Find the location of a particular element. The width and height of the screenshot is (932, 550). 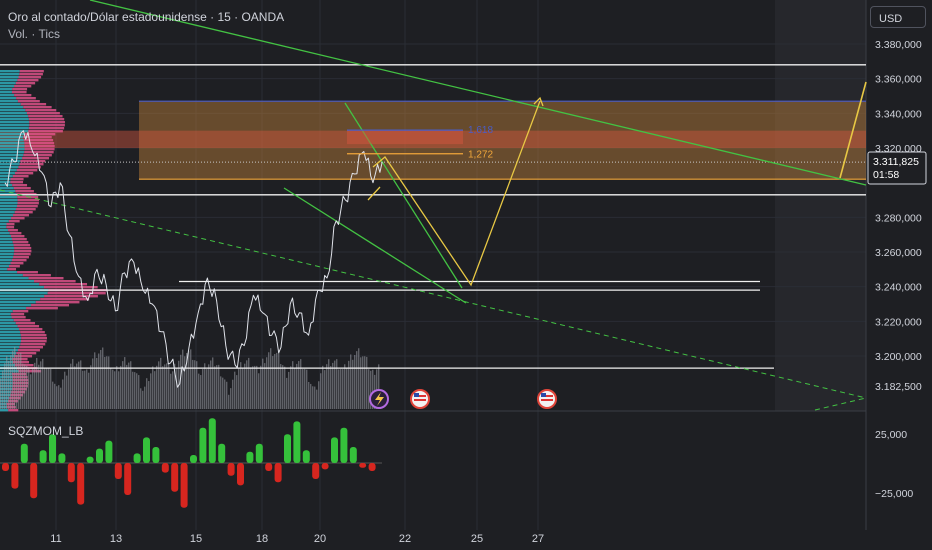

x-tick-label: 27 is located at coordinates (538, 539).